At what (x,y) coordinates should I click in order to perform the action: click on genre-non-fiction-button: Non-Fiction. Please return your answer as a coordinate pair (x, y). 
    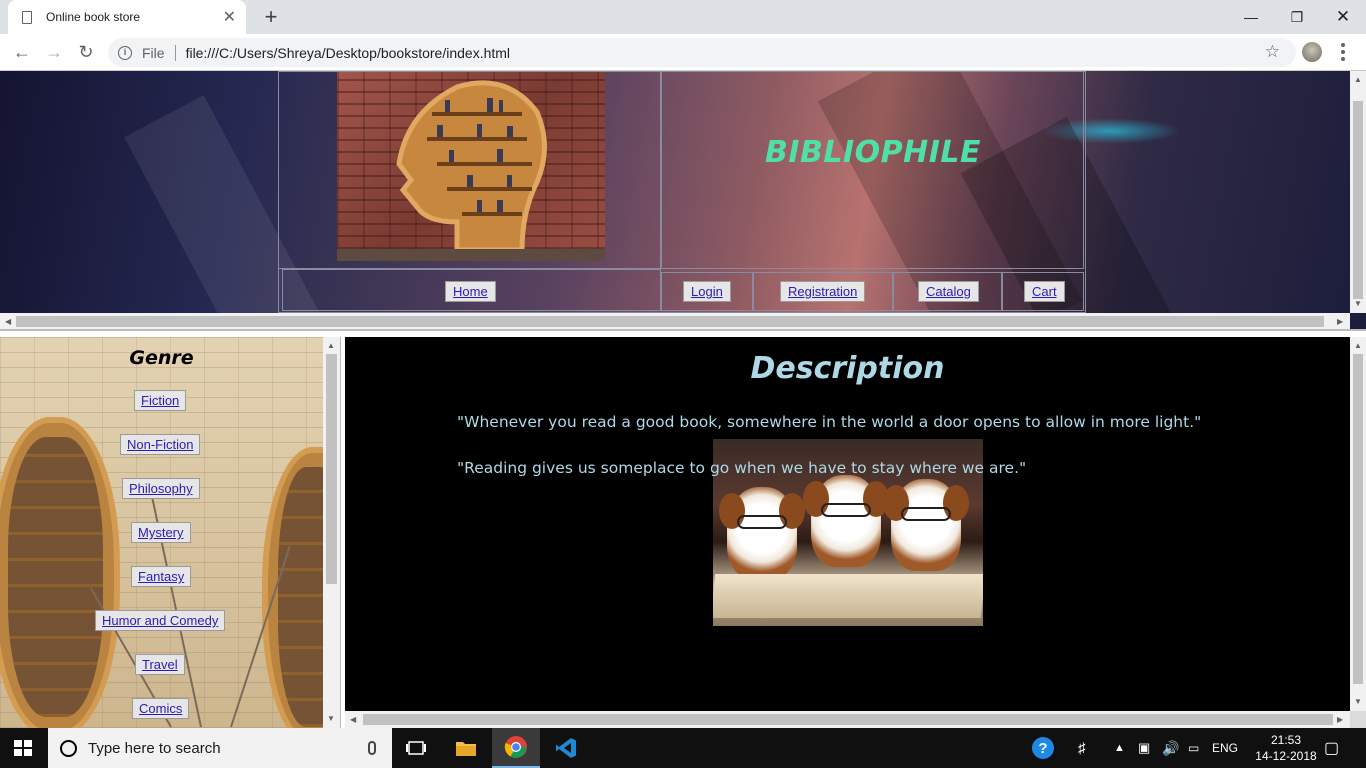
    Looking at the image, I should click on (160, 444).